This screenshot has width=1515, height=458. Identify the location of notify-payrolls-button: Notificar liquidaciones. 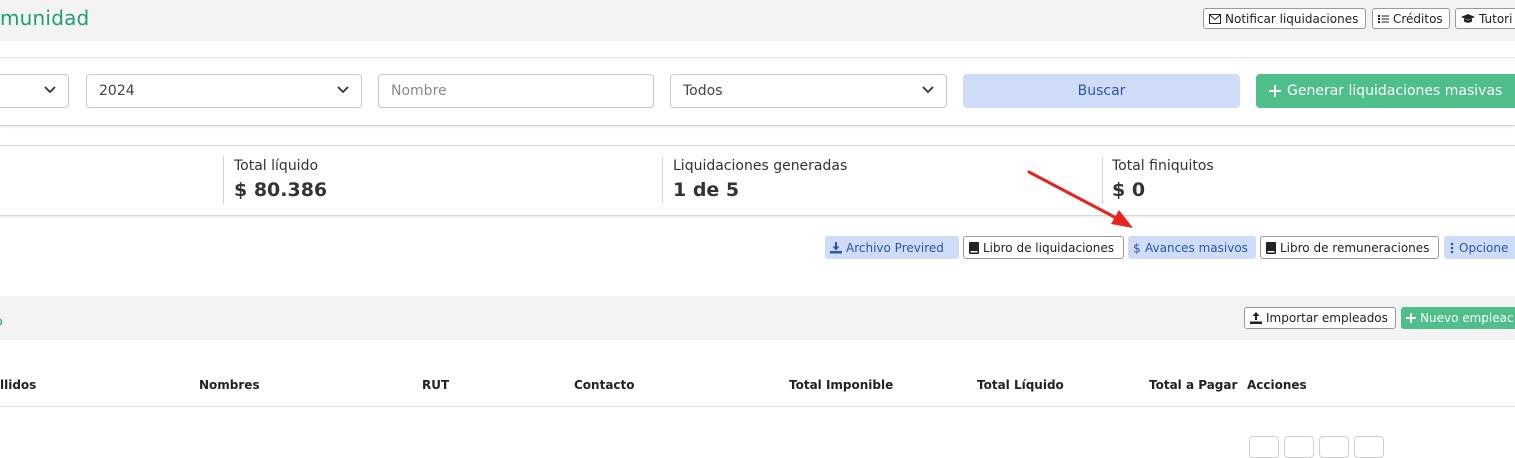
(1284, 18).